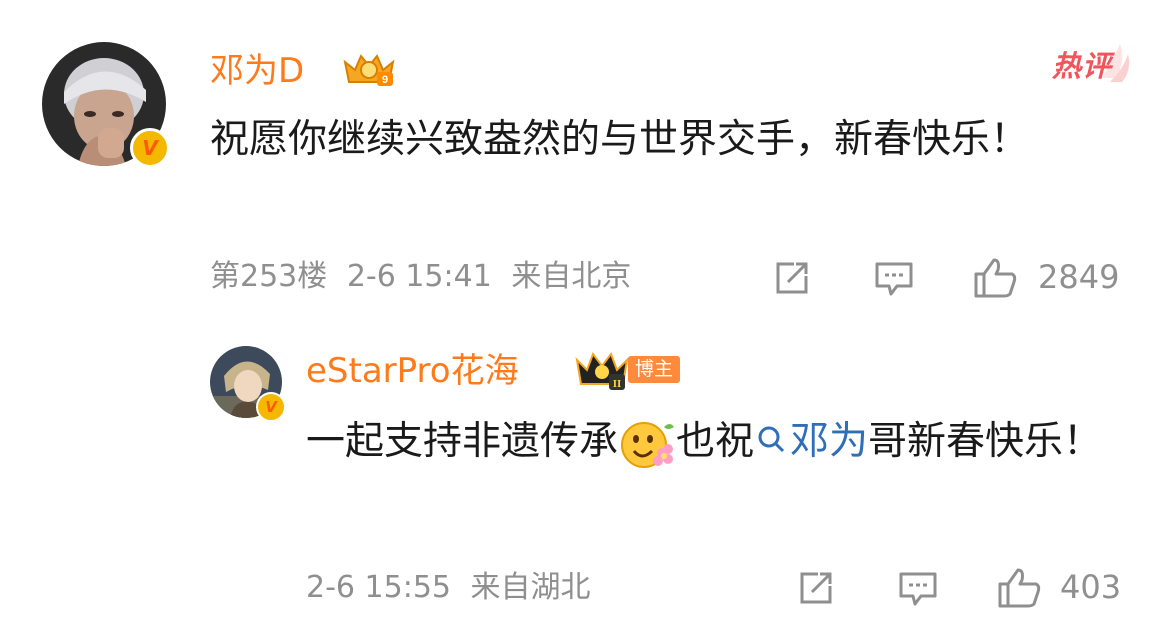 This screenshot has height=627, width=1170. I want to click on verified-badge: V, so click(150, 148).